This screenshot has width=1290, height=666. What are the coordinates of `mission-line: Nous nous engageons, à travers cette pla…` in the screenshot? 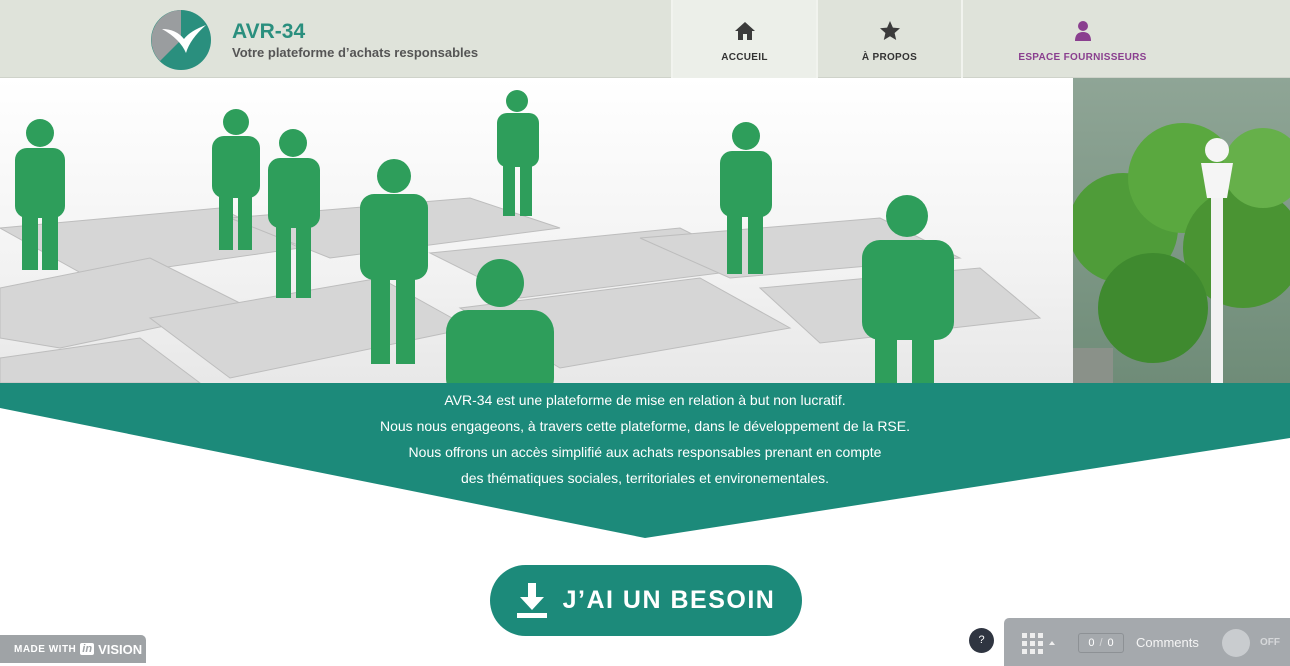 It's located at (645, 426).